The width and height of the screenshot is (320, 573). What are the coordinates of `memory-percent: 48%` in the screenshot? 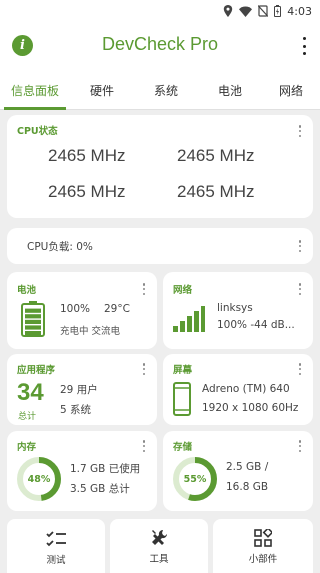 It's located at (39, 479).